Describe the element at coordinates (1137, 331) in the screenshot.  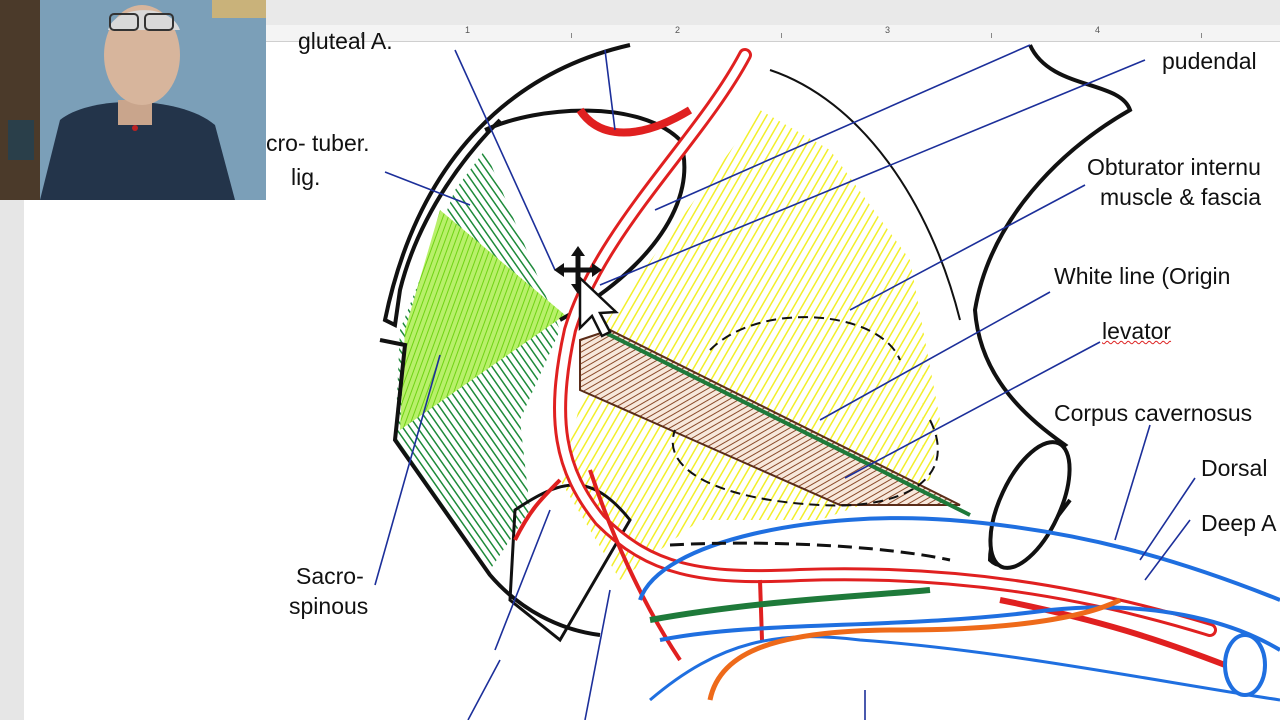
I see `label-levator: levator` at that location.